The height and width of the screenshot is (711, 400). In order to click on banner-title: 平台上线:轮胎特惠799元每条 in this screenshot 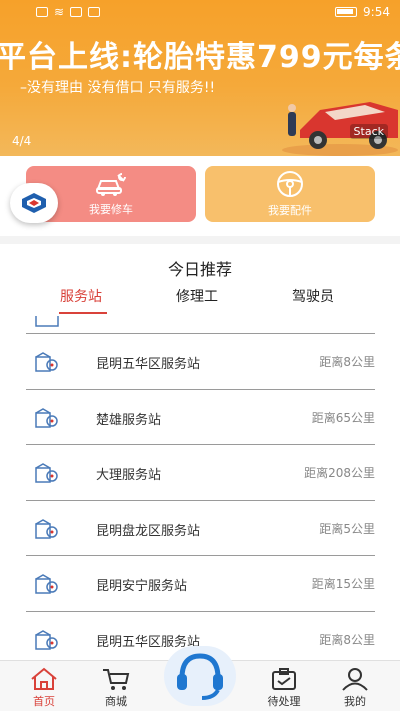, I will do `click(200, 57)`.